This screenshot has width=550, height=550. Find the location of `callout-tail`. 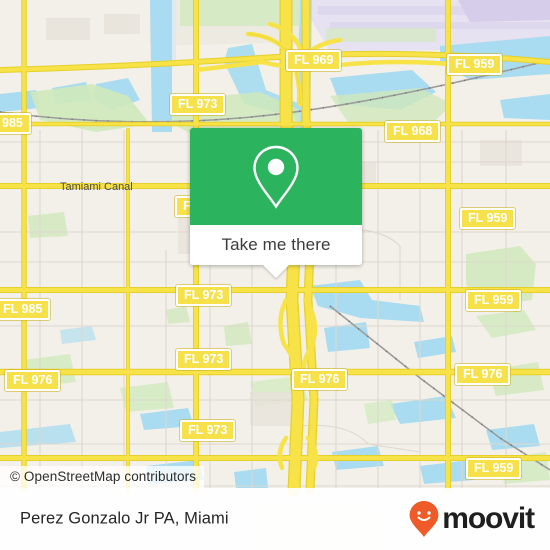

callout-tail is located at coordinates (276, 271).